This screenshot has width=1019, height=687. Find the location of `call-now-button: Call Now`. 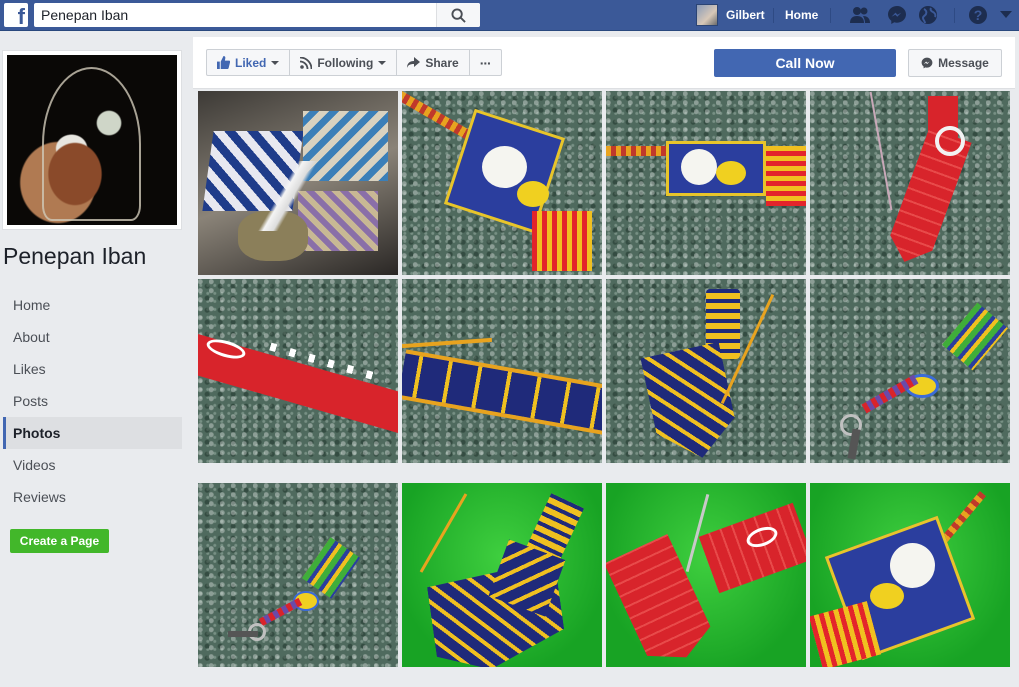

call-now-button: Call Now is located at coordinates (805, 63).